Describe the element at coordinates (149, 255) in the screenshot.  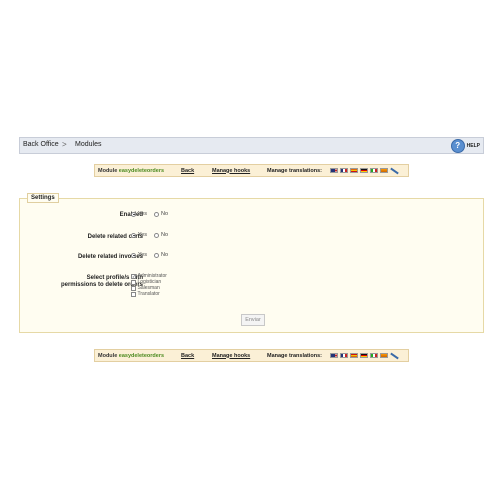
I see `delete-invoices-radio-group: Yes No` at that location.